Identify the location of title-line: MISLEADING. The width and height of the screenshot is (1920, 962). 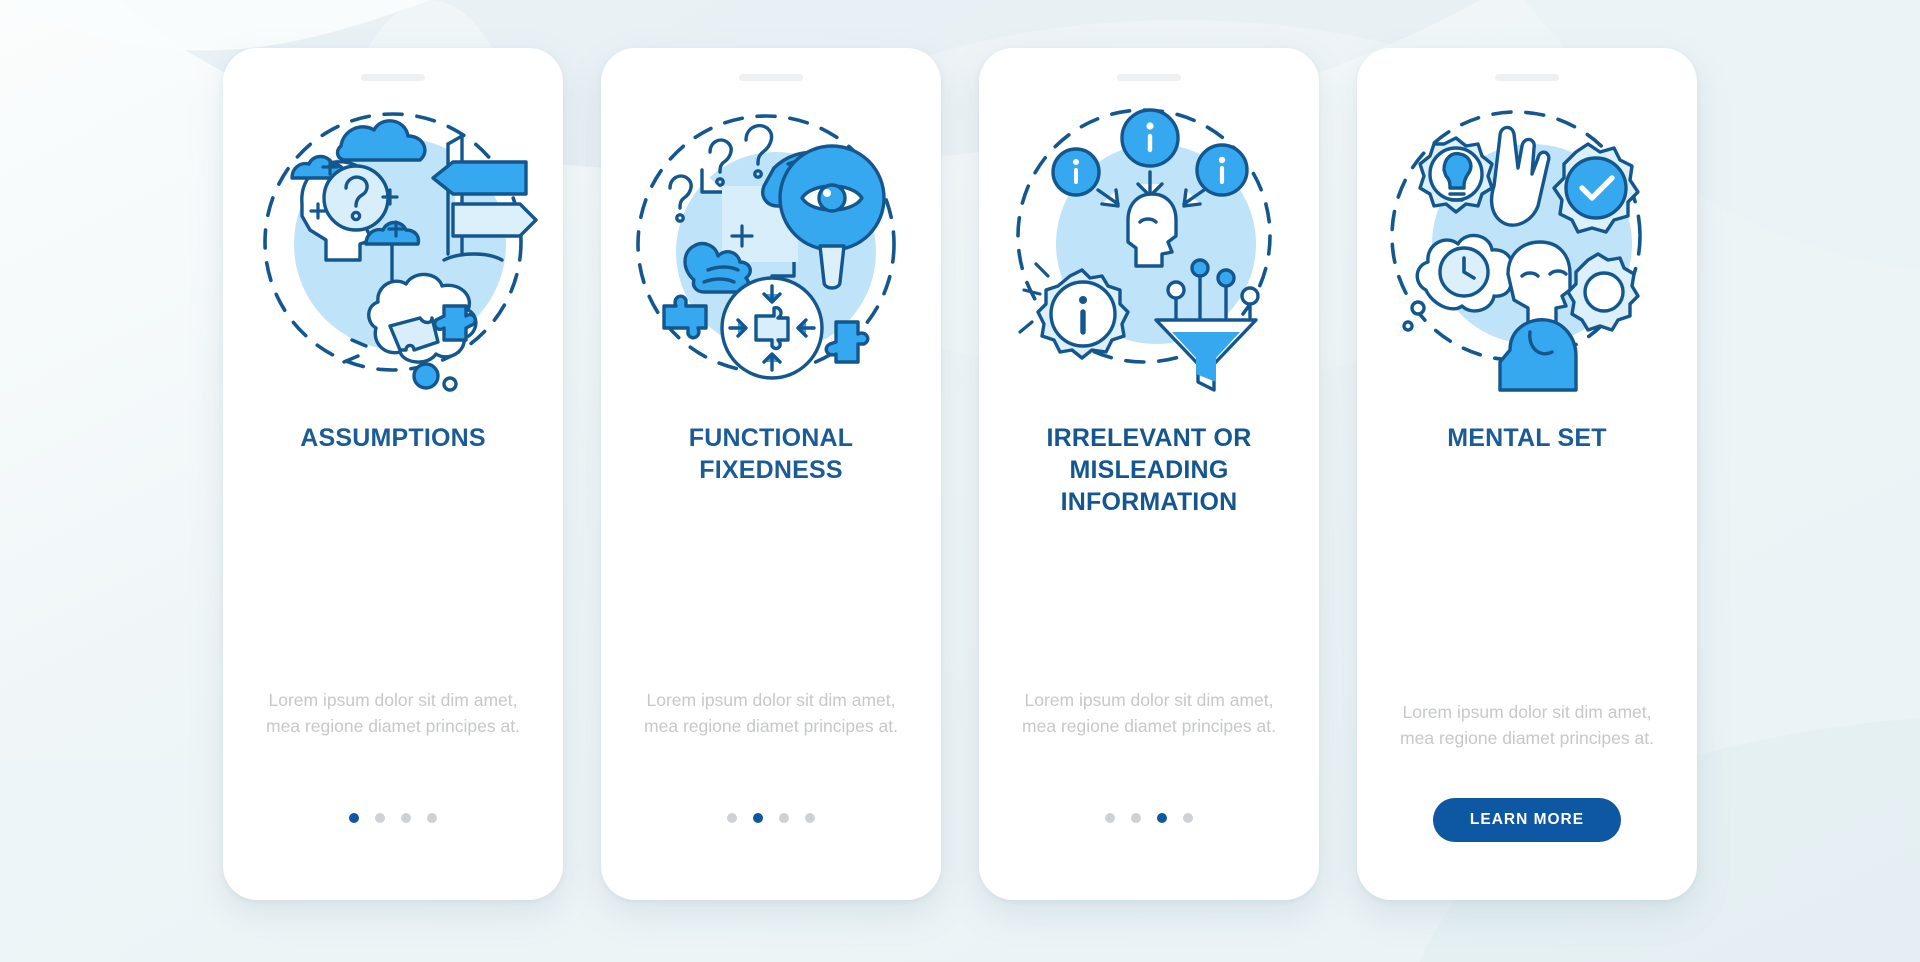
(1149, 469).